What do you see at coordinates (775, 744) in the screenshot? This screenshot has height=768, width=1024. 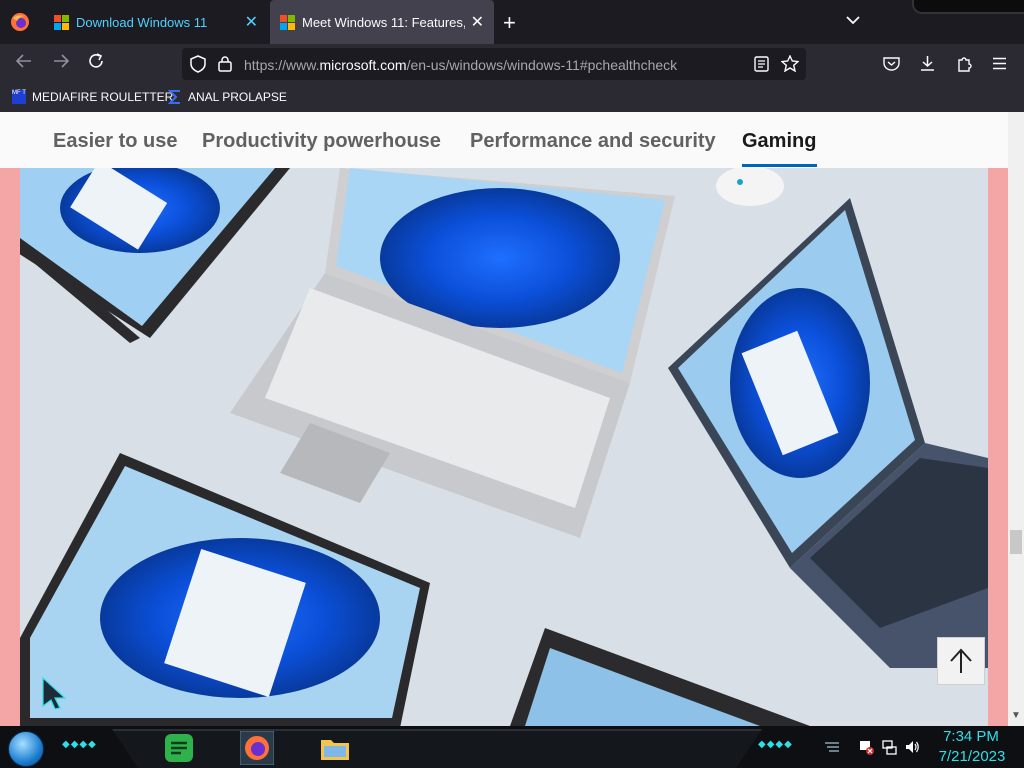 I see `taskbar-deco-right: ◆◆◆◆` at bounding box center [775, 744].